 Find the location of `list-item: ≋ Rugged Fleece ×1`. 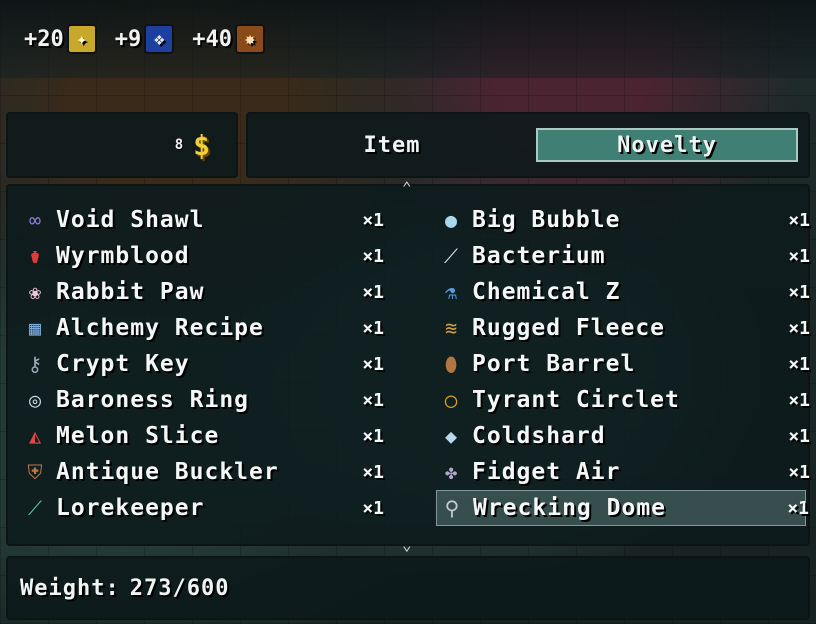

list-item: ≋ Rugged Fleece ×1 is located at coordinates (623, 328).